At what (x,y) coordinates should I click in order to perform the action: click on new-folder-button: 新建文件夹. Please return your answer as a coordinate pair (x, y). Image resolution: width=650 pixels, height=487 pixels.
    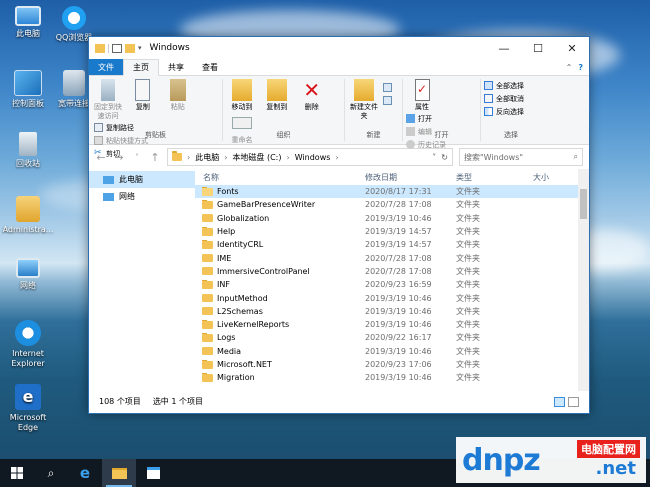
    Looking at the image, I should click on (364, 100).